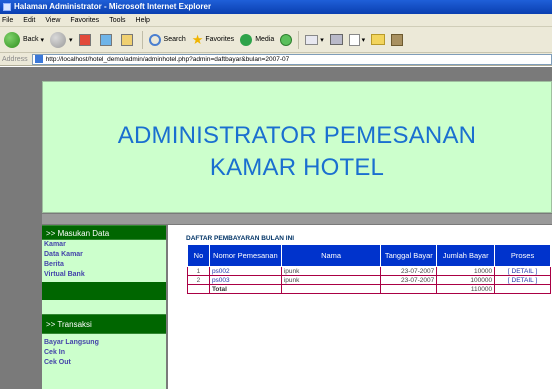 This screenshot has height=389, width=552. I want to click on print-button, so click(336, 39).